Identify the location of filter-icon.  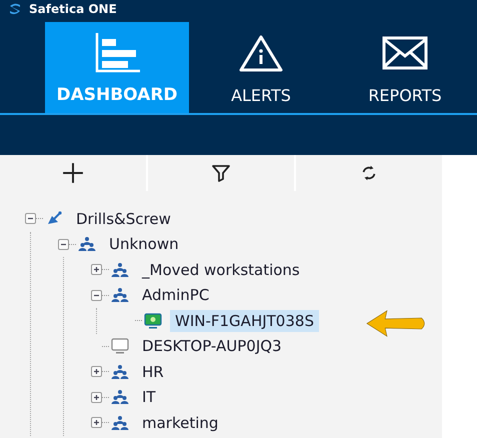
(221, 173).